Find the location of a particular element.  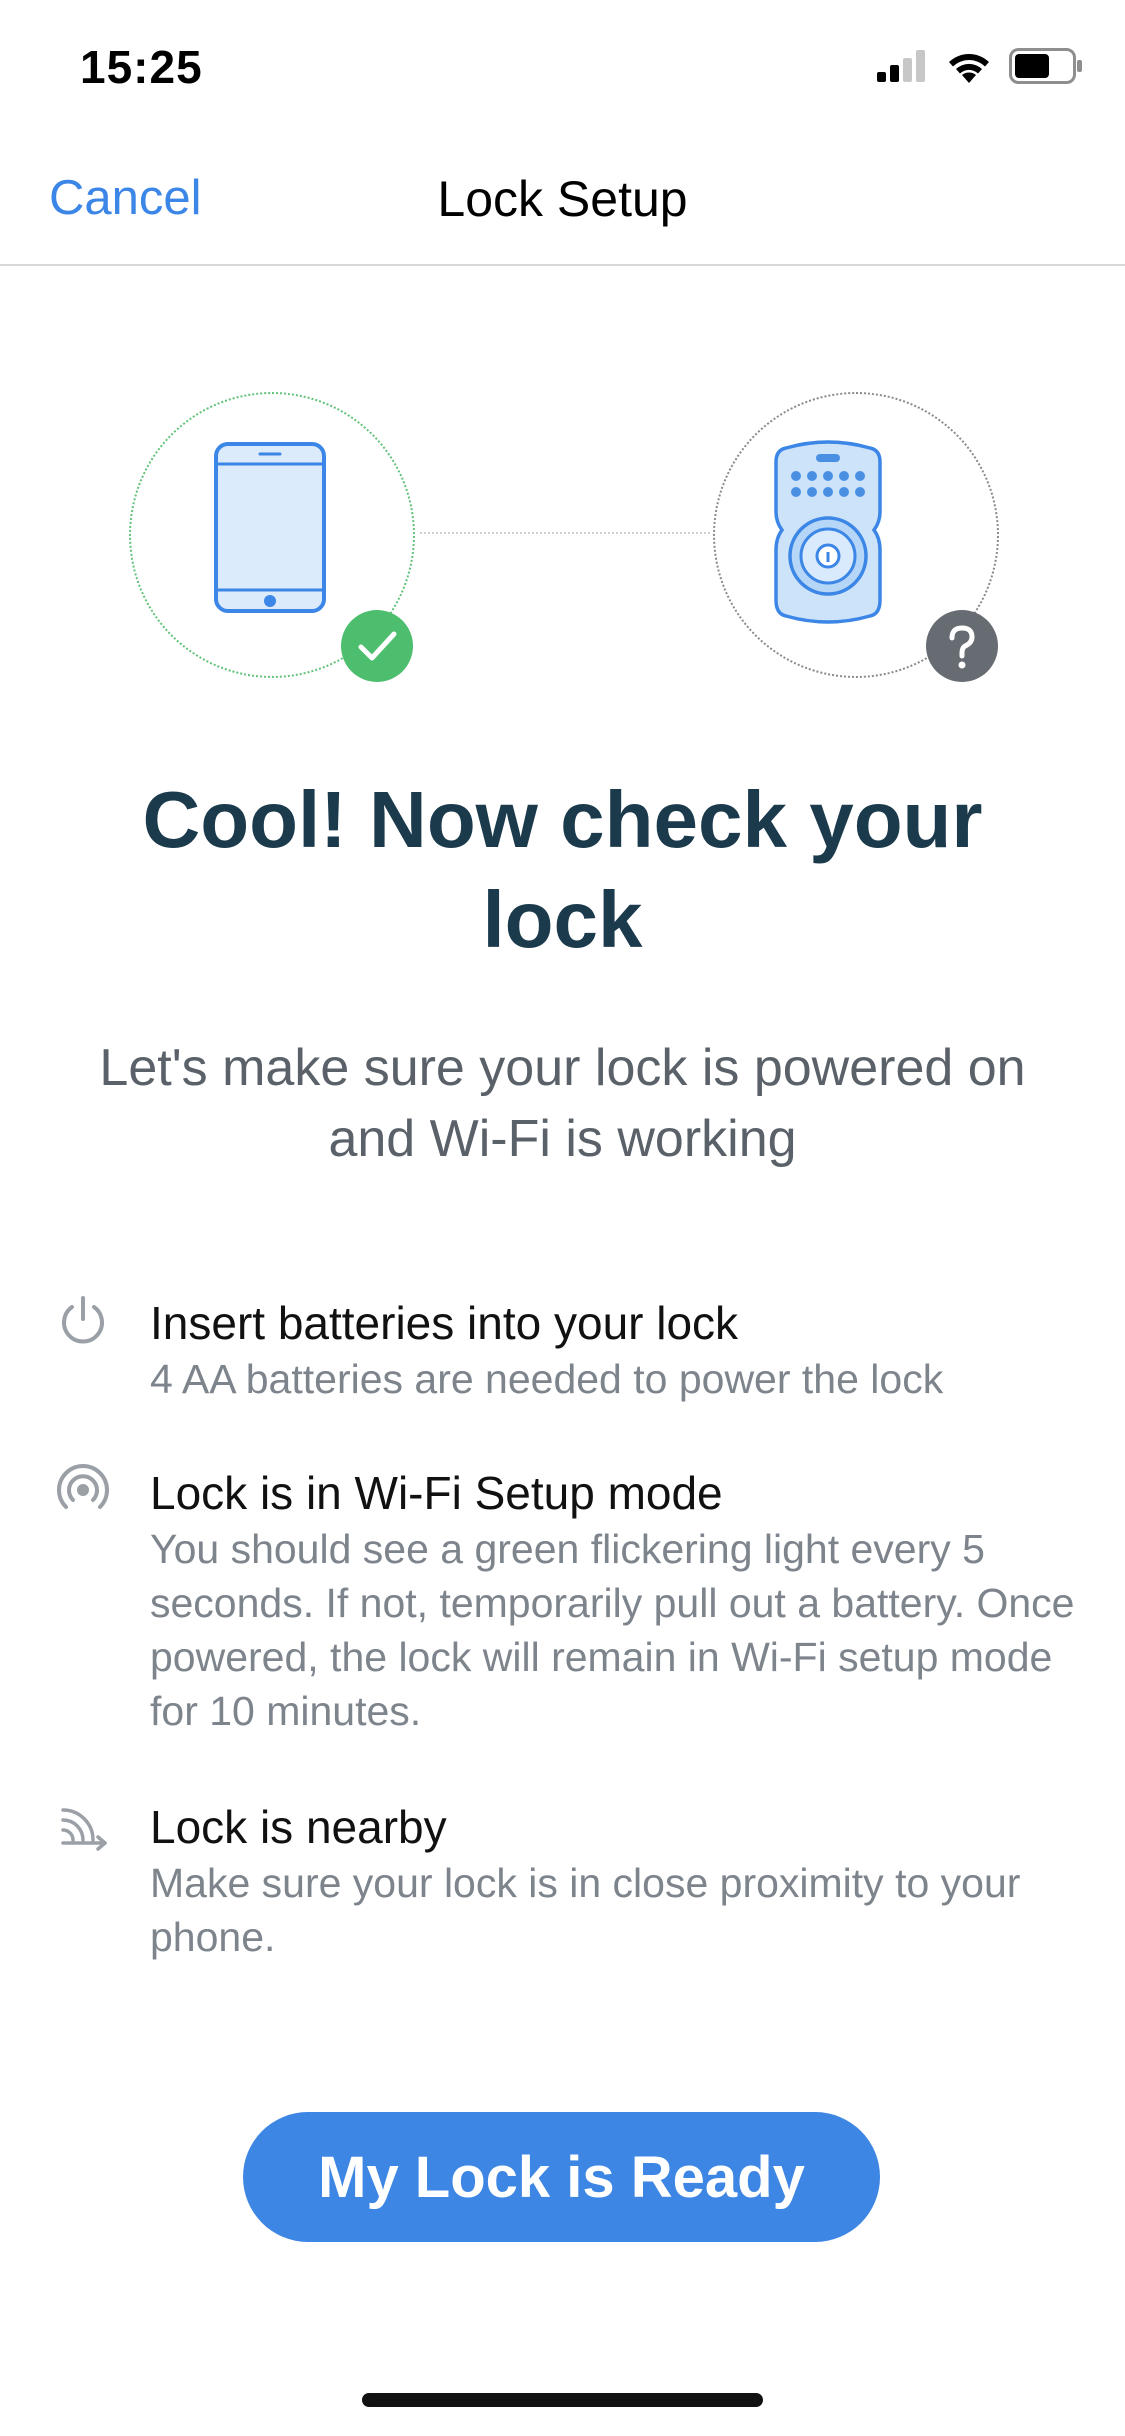

headline: Cool! Now check your lock is located at coordinates (562, 869).